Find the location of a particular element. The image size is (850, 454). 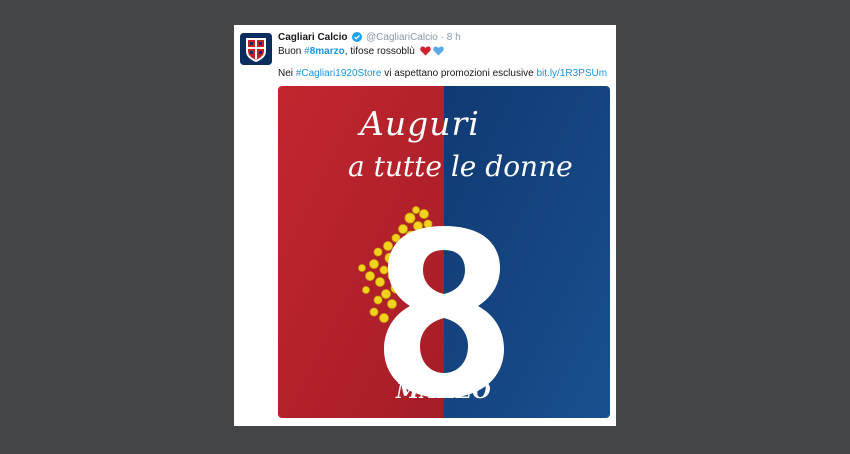

display-name: Cagliari Calcio is located at coordinates (312, 37).